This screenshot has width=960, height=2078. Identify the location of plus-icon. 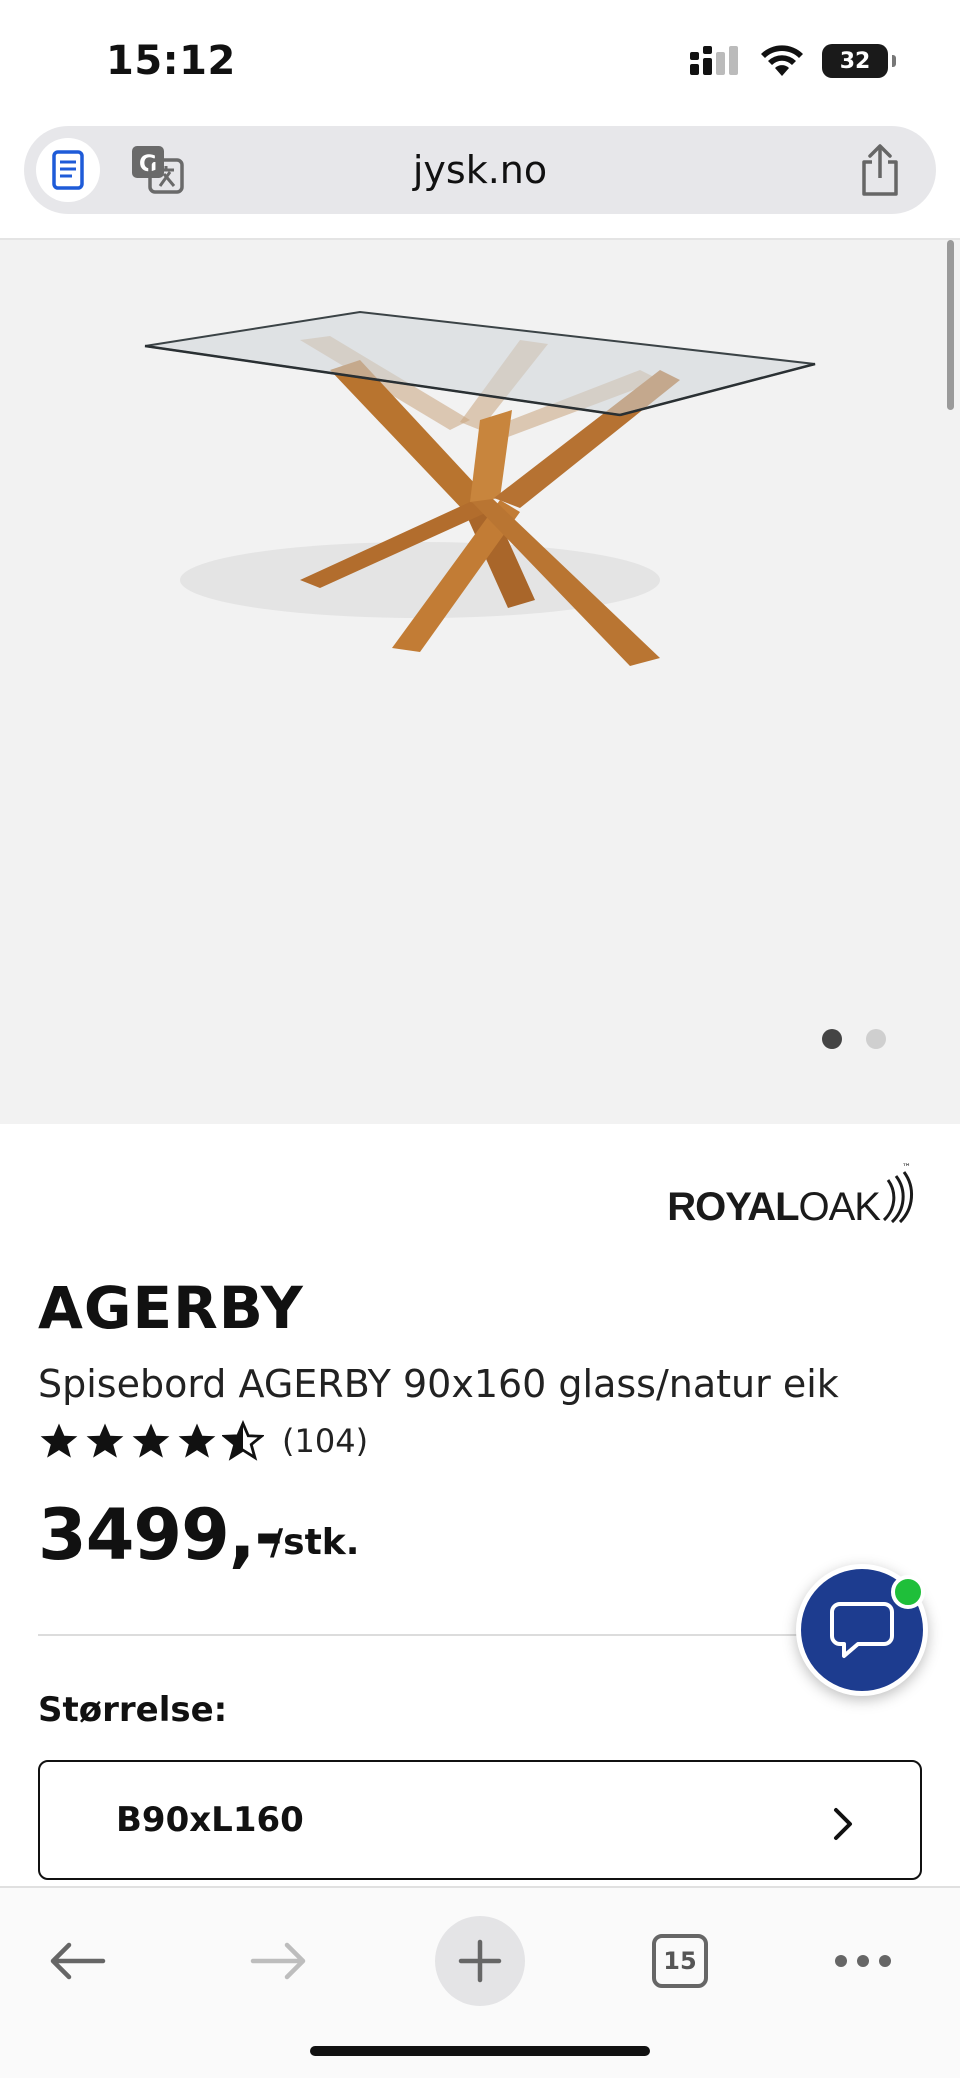
(480, 1961).